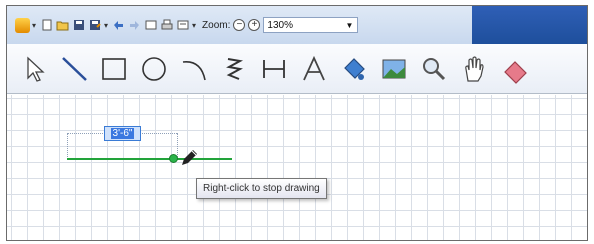 The height and width of the screenshot is (244, 594). What do you see at coordinates (134, 25) in the screenshot?
I see `redo-icon` at bounding box center [134, 25].